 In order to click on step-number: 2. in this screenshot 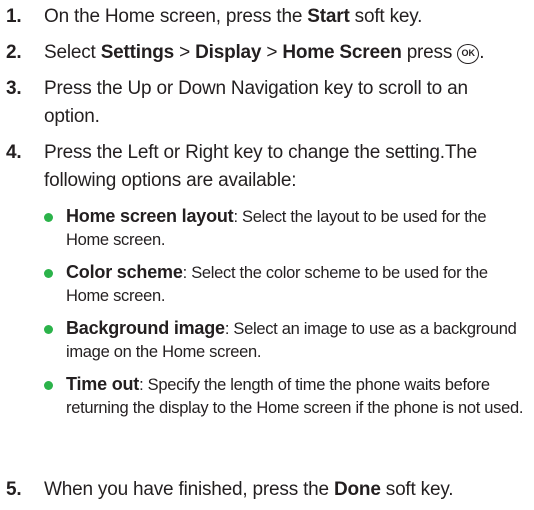, I will do `click(14, 52)`.